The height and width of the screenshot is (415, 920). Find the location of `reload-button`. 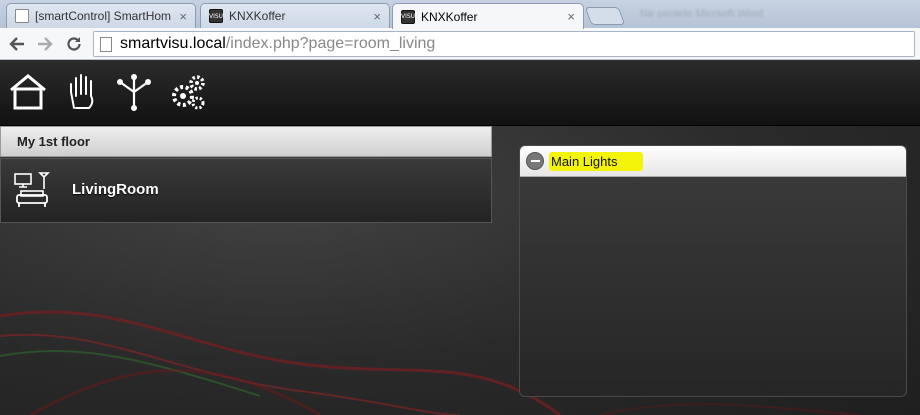

reload-button is located at coordinates (74, 44).